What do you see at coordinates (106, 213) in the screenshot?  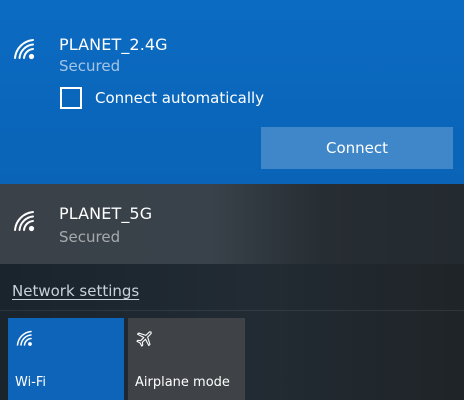 I see `network-name: PLANET_5G` at bounding box center [106, 213].